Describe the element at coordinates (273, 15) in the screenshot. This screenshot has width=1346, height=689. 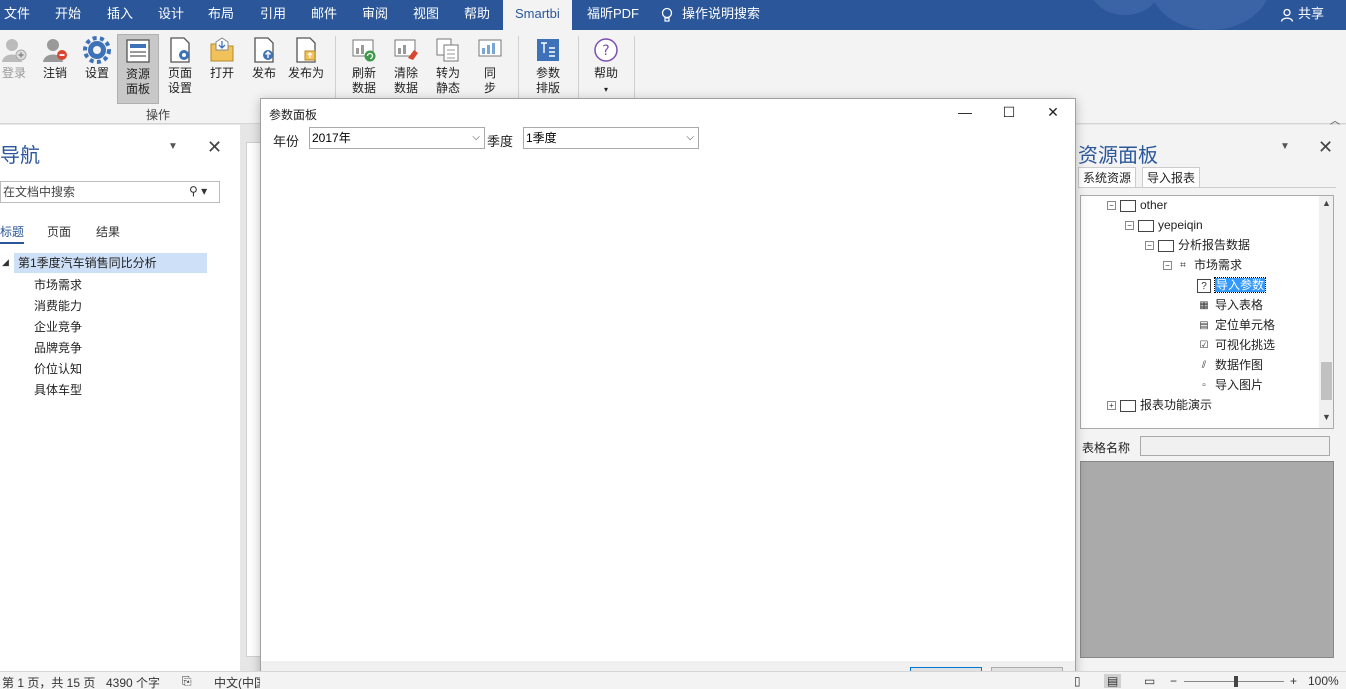
I see `tab-references: 引用` at that location.